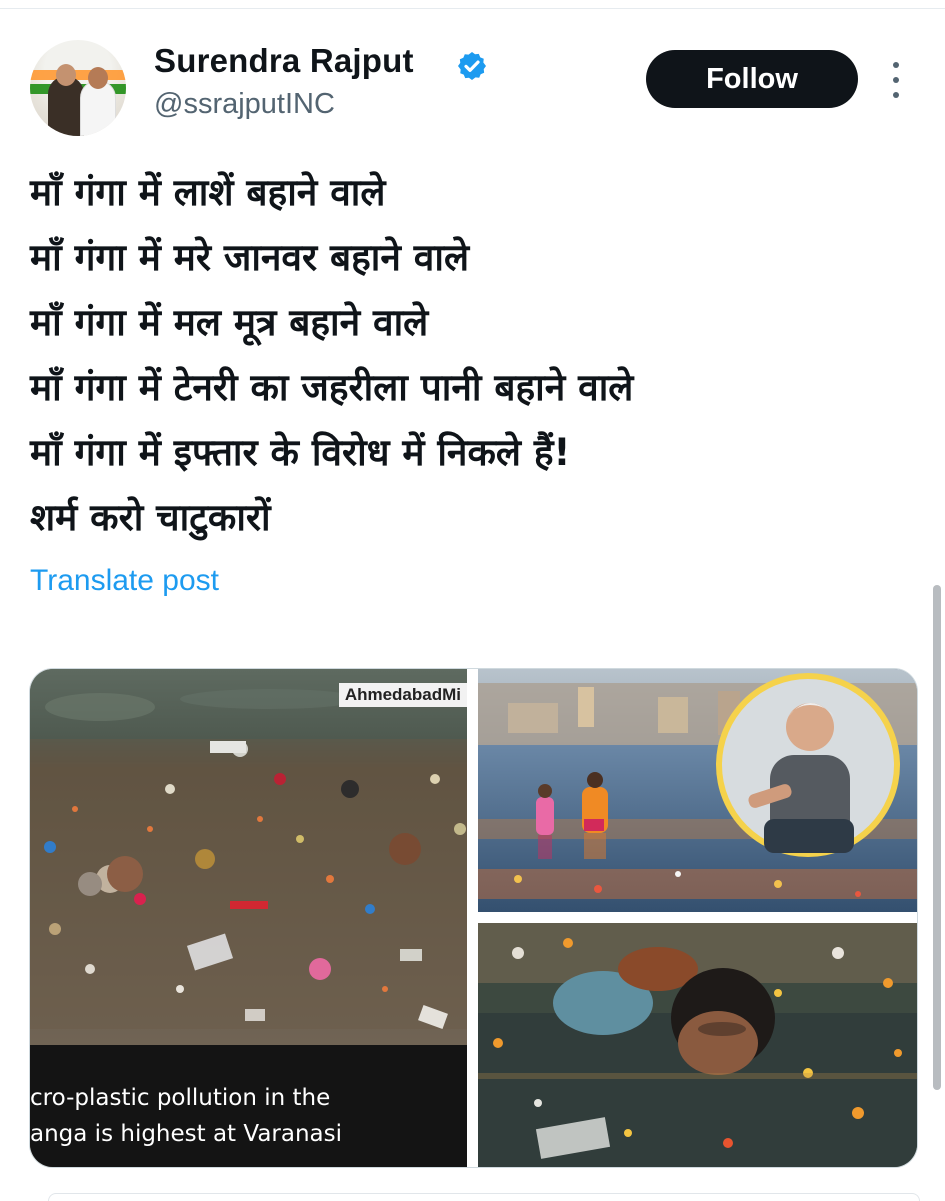 Image resolution: width=945 pixels, height=1201 pixels. Describe the element at coordinates (472, 66) in the screenshot. I see `verified-badge-icon` at that location.